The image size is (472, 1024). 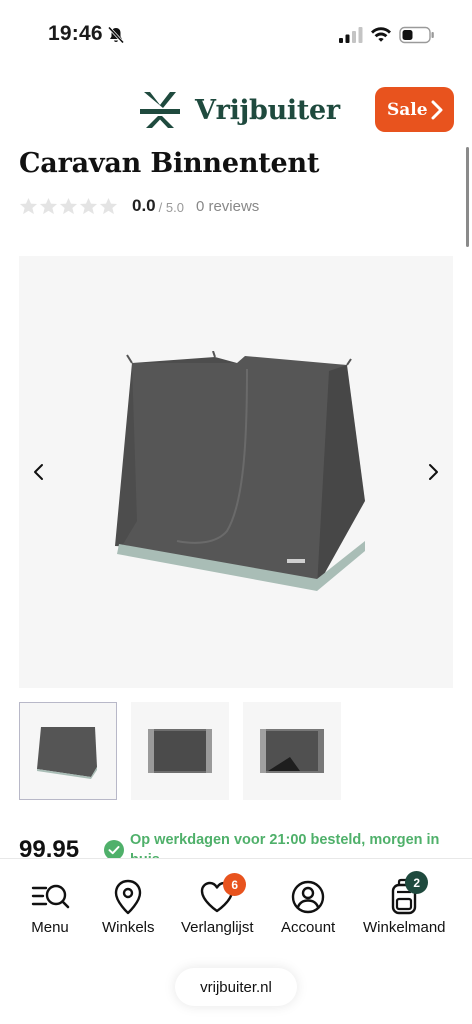 What do you see at coordinates (50, 896) in the screenshot?
I see `menu-search-icon` at bounding box center [50, 896].